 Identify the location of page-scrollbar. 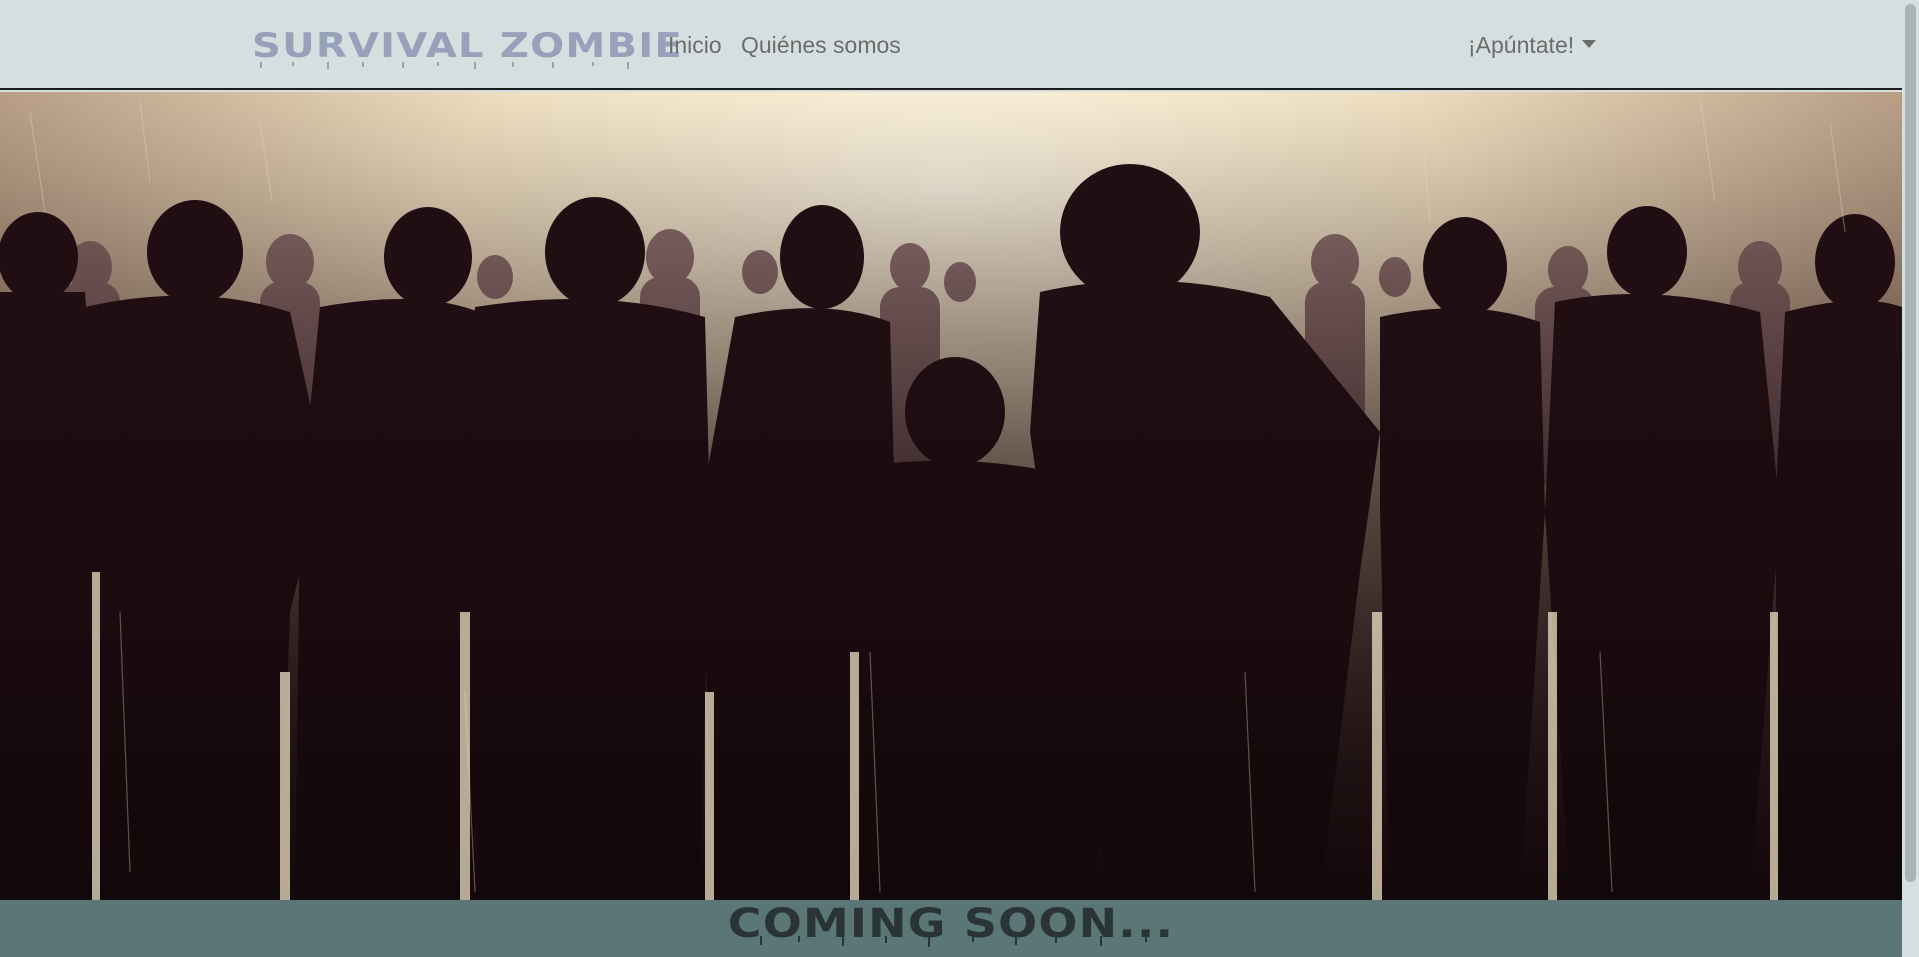
(1910, 478).